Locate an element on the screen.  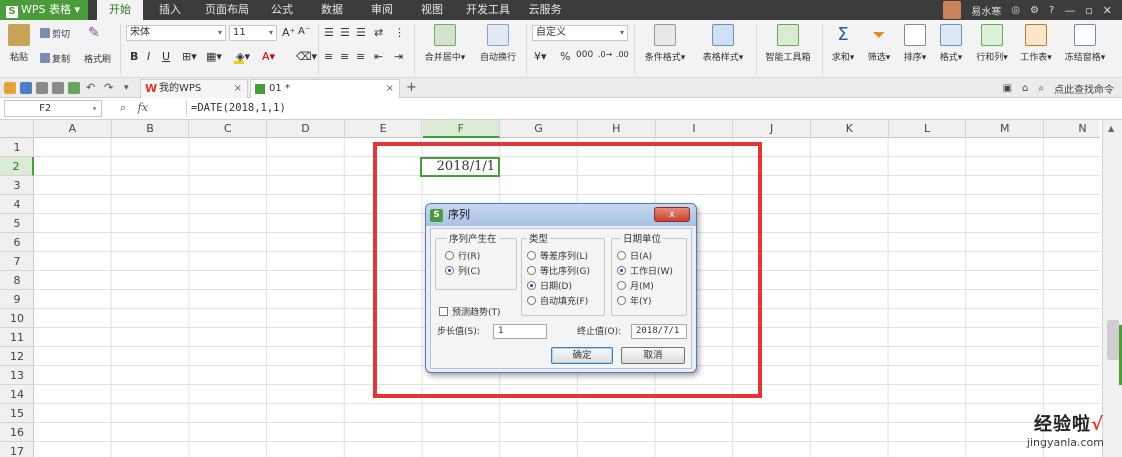
column-header-g: G is located at coordinates (539, 129).